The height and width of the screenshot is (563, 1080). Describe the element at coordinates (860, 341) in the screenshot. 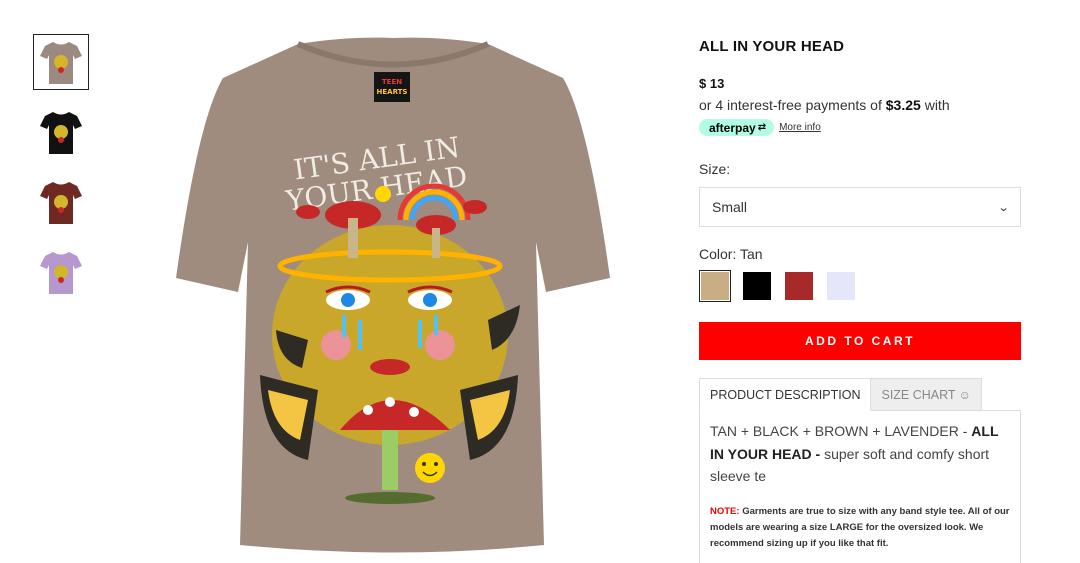

I see `add-to-cart-button: ADD TO CART` at that location.